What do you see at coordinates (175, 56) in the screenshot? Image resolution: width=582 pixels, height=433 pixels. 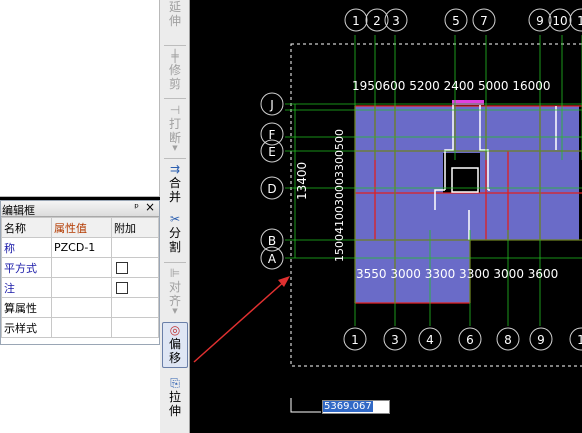 I see `trim-icon: ╪` at bounding box center [175, 56].